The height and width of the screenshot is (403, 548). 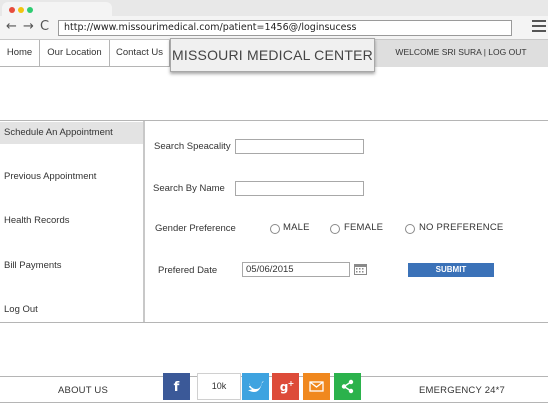 What do you see at coordinates (255, 386) in the screenshot?
I see `twitter-icon` at bounding box center [255, 386].